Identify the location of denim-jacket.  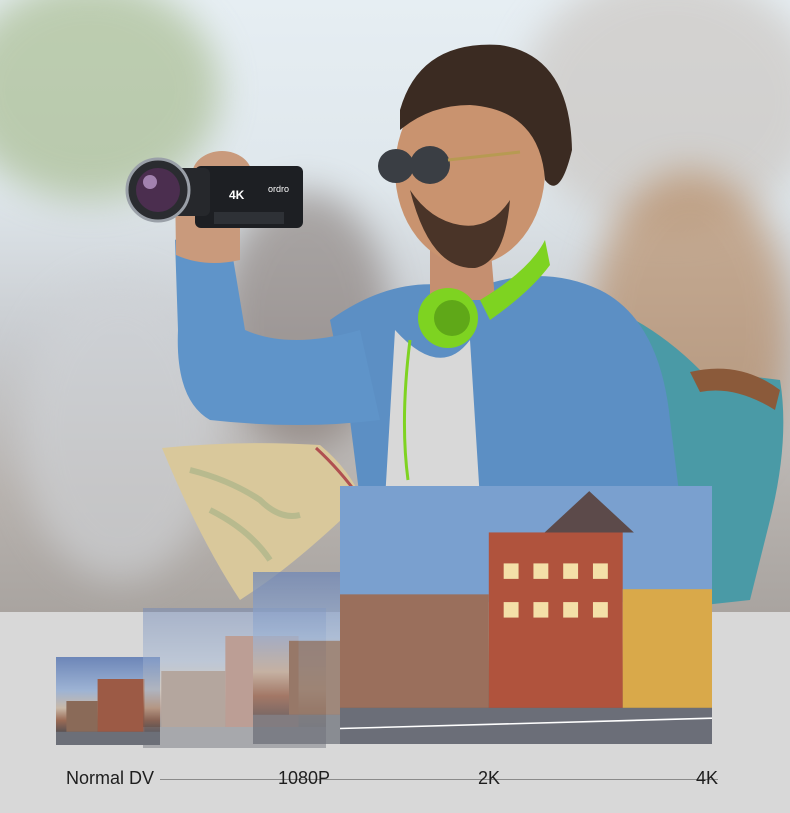
(505, 388).